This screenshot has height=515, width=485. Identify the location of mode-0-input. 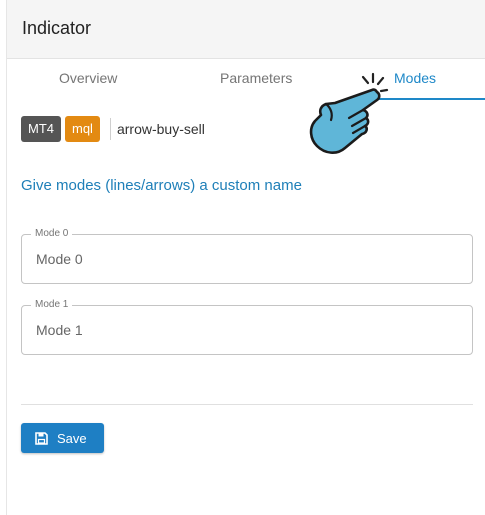
(246, 259).